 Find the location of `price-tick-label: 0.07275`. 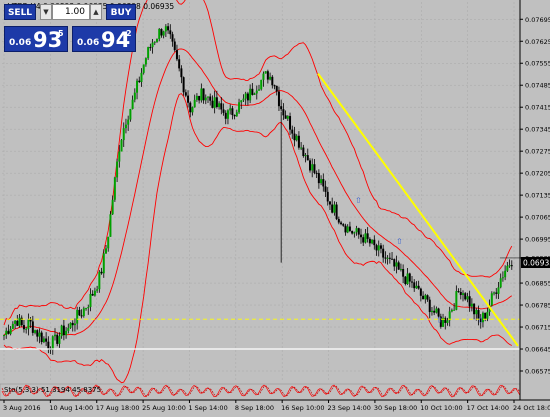

price-tick-label: 0.07275 is located at coordinates (537, 152).